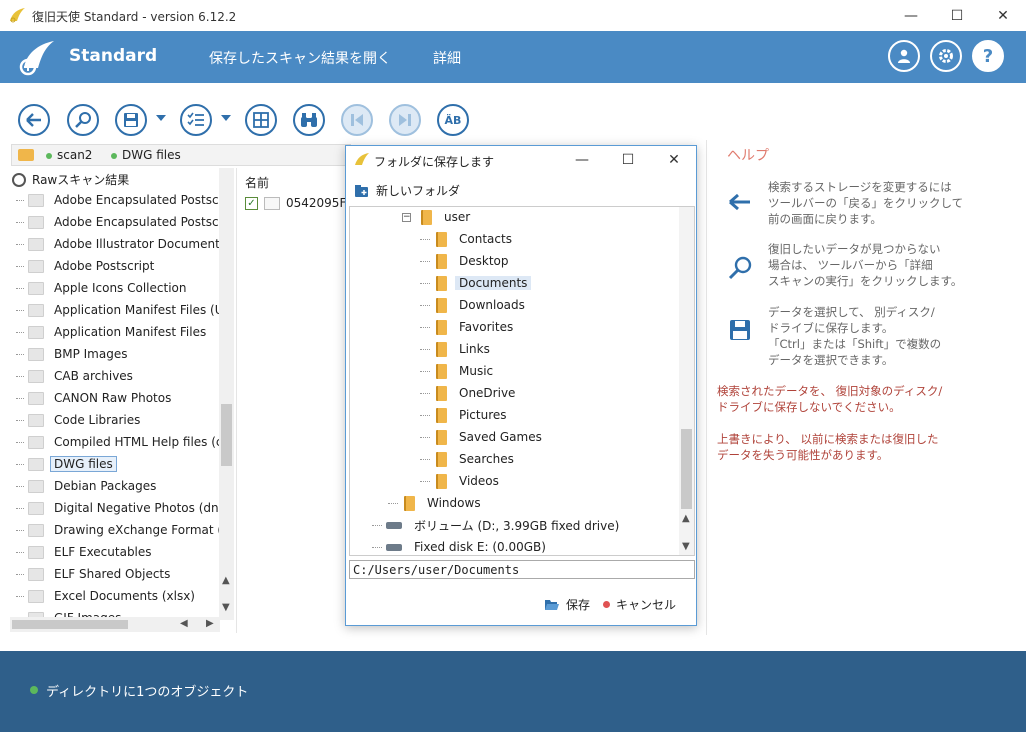 The image size is (1026, 732). What do you see at coordinates (468, 546) in the screenshot?
I see `drive-node-e: Fixed disk E: (0.00GB)` at bounding box center [468, 546].